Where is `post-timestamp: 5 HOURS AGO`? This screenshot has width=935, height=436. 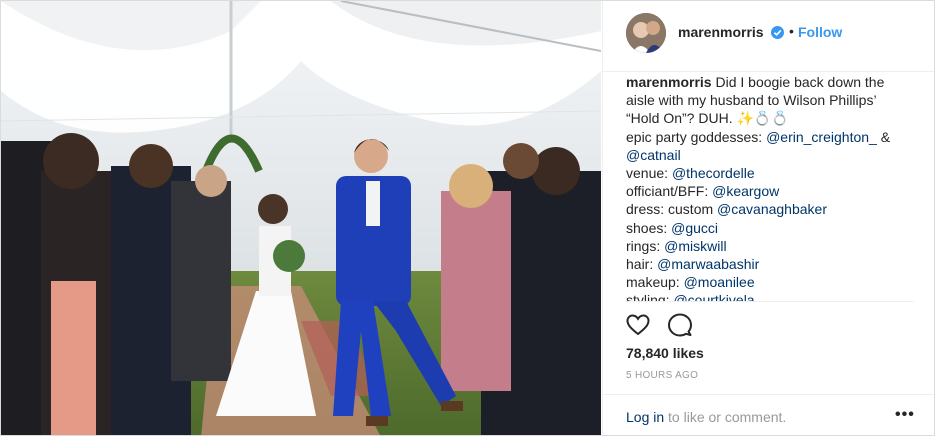
post-timestamp: 5 HOURS AGO is located at coordinates (662, 375).